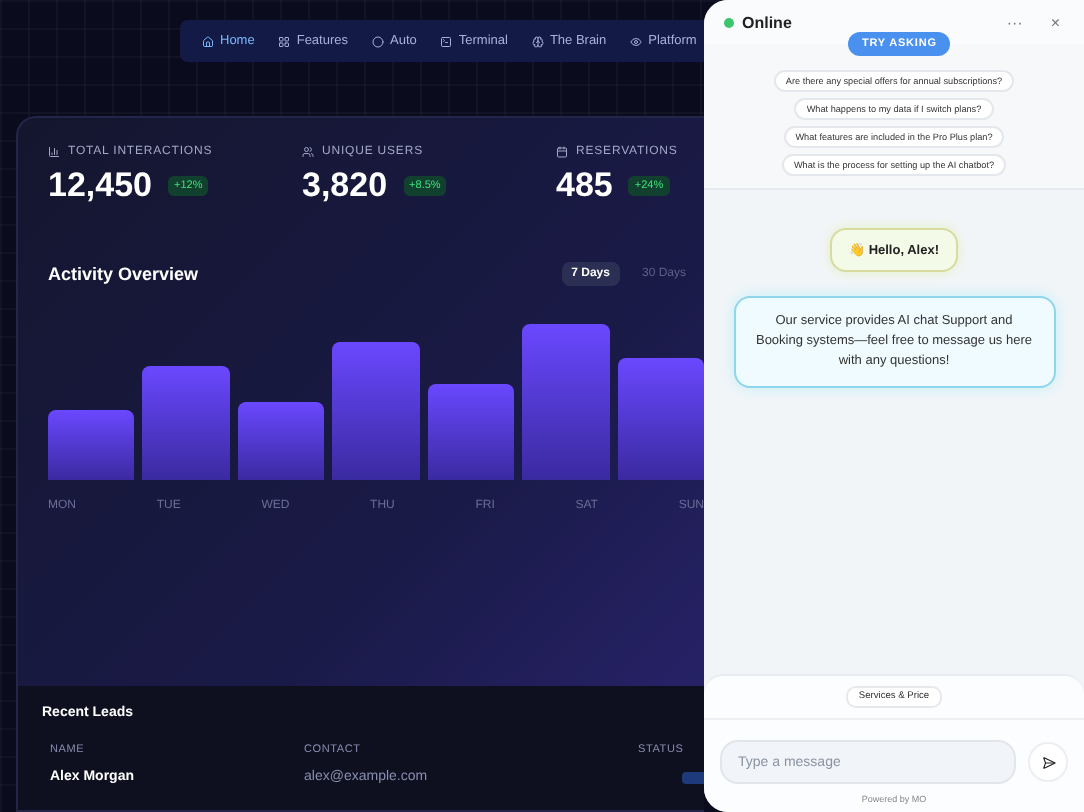  Describe the element at coordinates (562, 152) in the screenshot. I see `calendar-icon` at that location.